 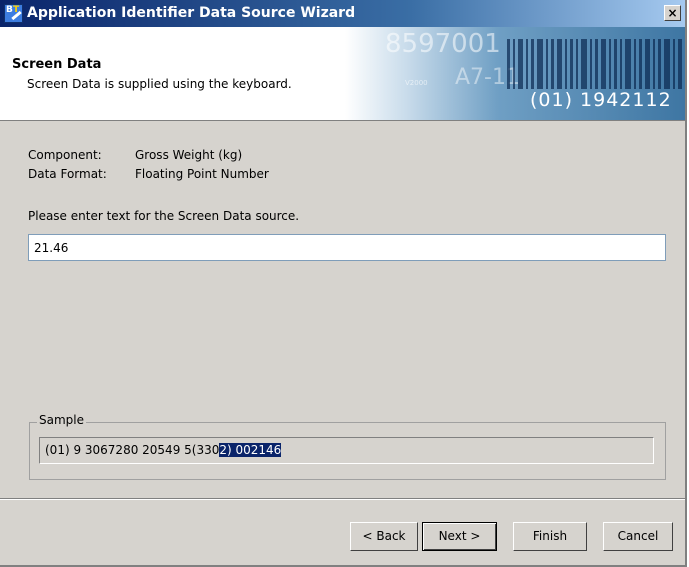 I want to click on barcode-banner: 8597001 A7-11 V2000 (01) 1942112, so click(x=515, y=73).